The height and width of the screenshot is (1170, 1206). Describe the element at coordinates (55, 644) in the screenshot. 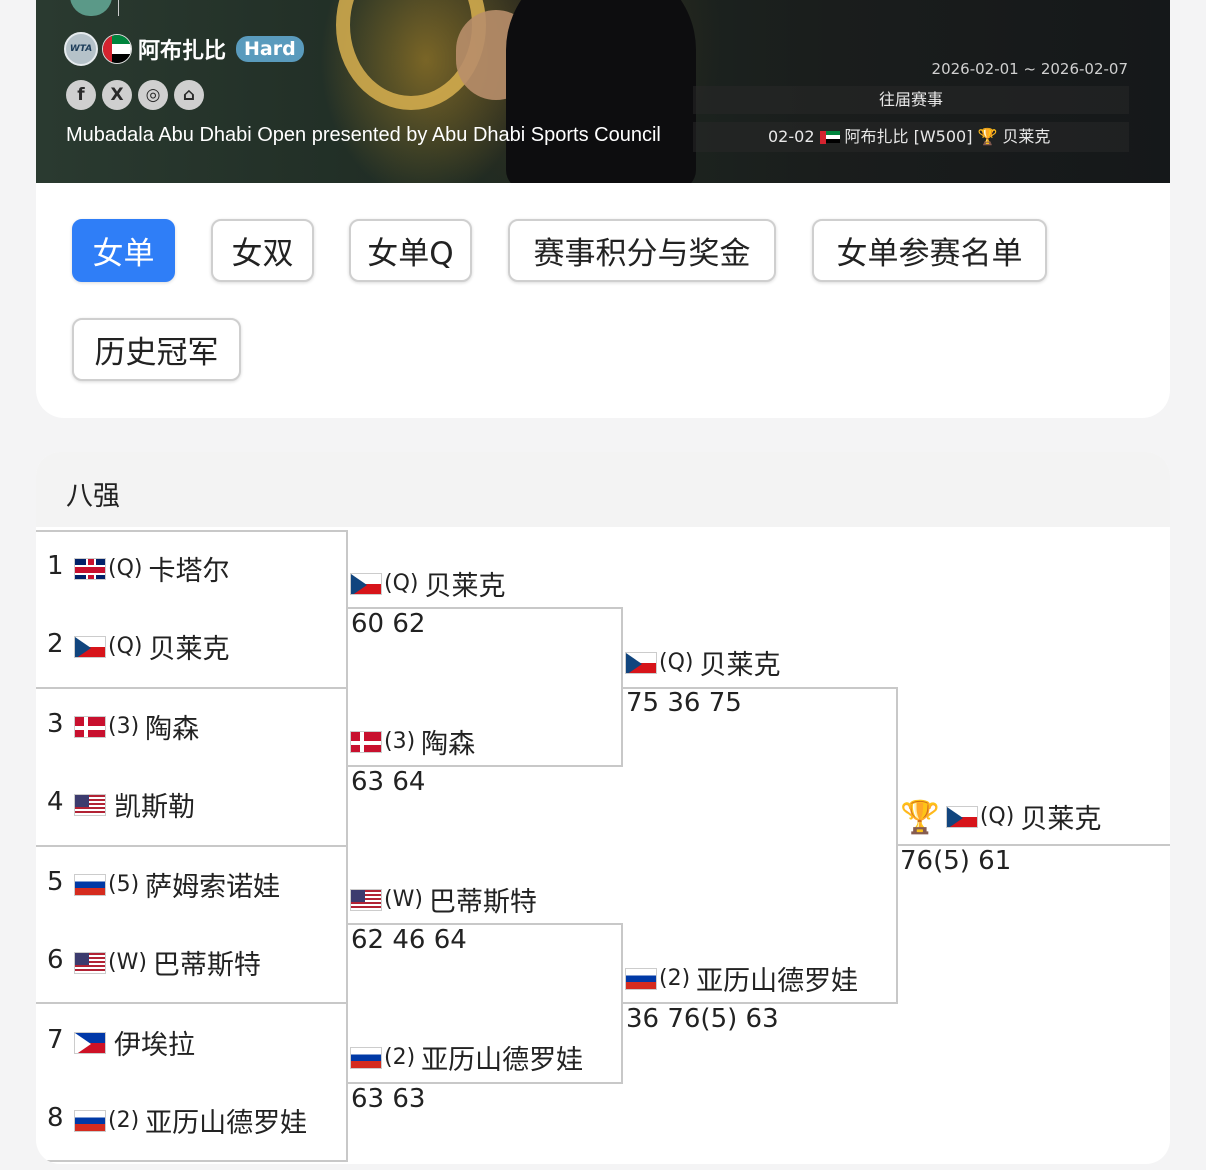

I see `draw-position: 2` at that location.